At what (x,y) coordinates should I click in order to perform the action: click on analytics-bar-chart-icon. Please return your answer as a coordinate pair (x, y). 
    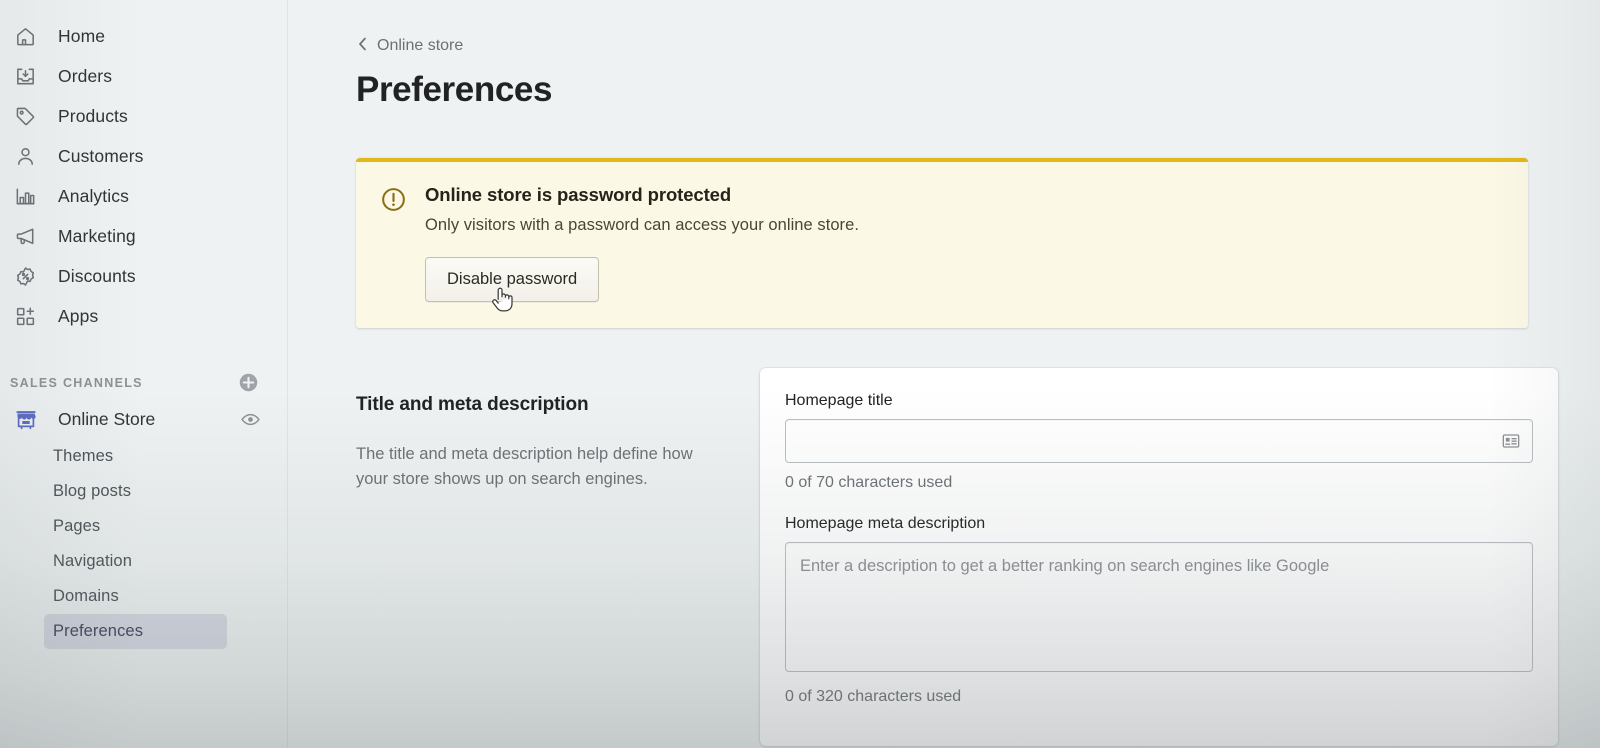
    Looking at the image, I should click on (29, 196).